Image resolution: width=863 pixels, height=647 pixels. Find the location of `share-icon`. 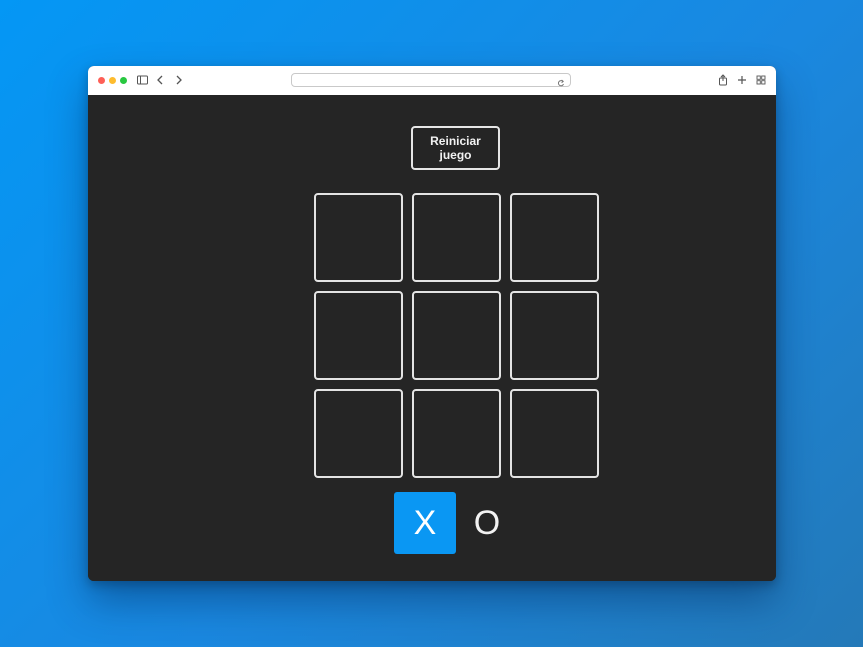

share-icon is located at coordinates (723, 80).